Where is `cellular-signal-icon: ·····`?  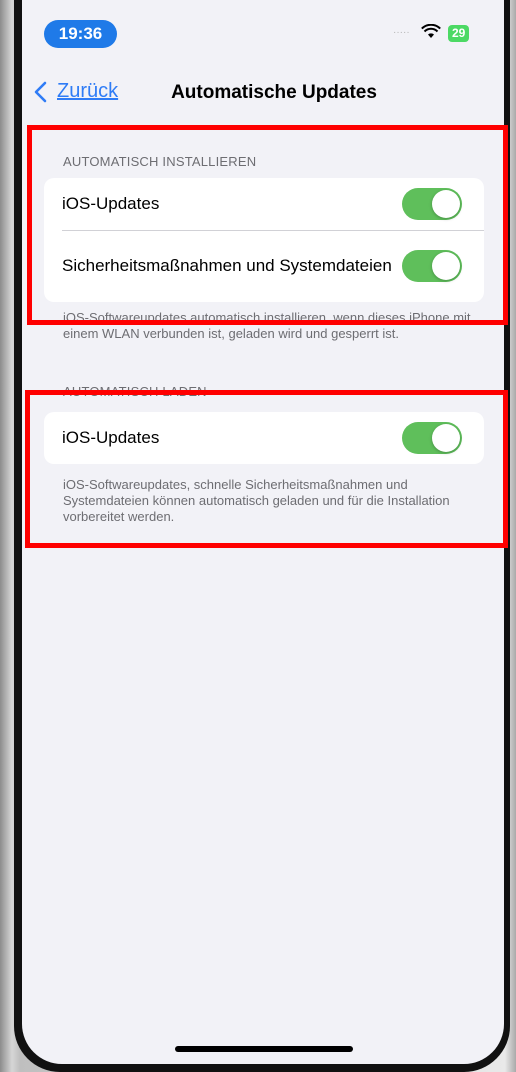 cellular-signal-icon: ····· is located at coordinates (401, 32).